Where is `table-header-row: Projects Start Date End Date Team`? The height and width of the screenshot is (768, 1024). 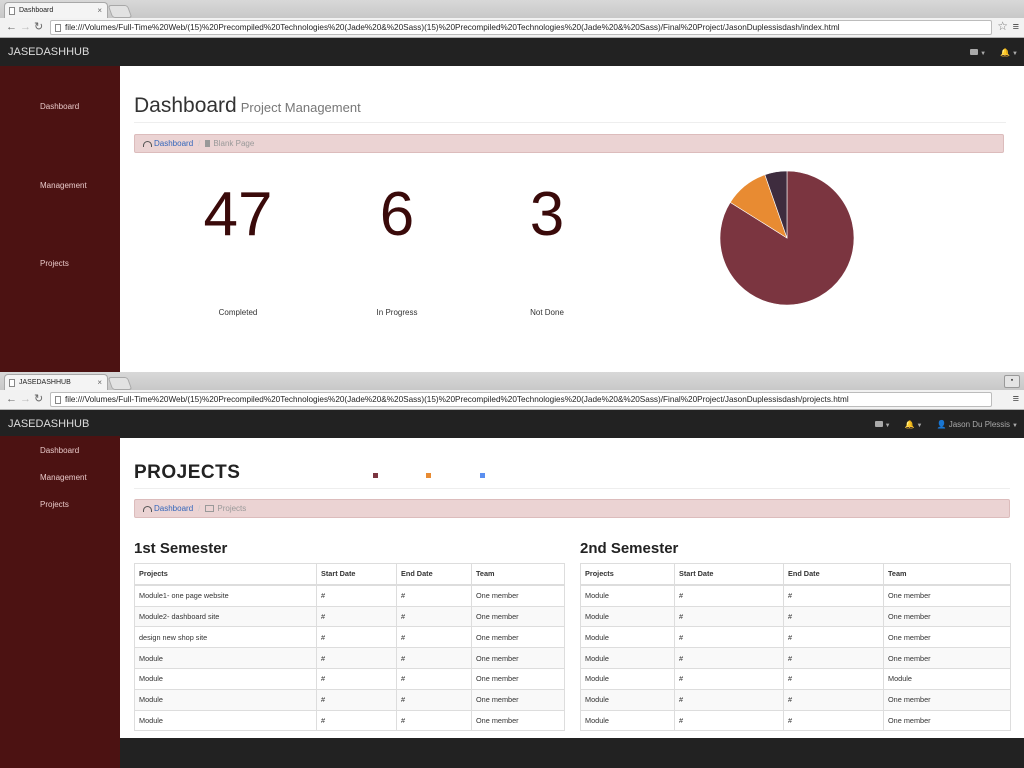
table-header-row: Projects Start Date End Date Team is located at coordinates (349, 574).